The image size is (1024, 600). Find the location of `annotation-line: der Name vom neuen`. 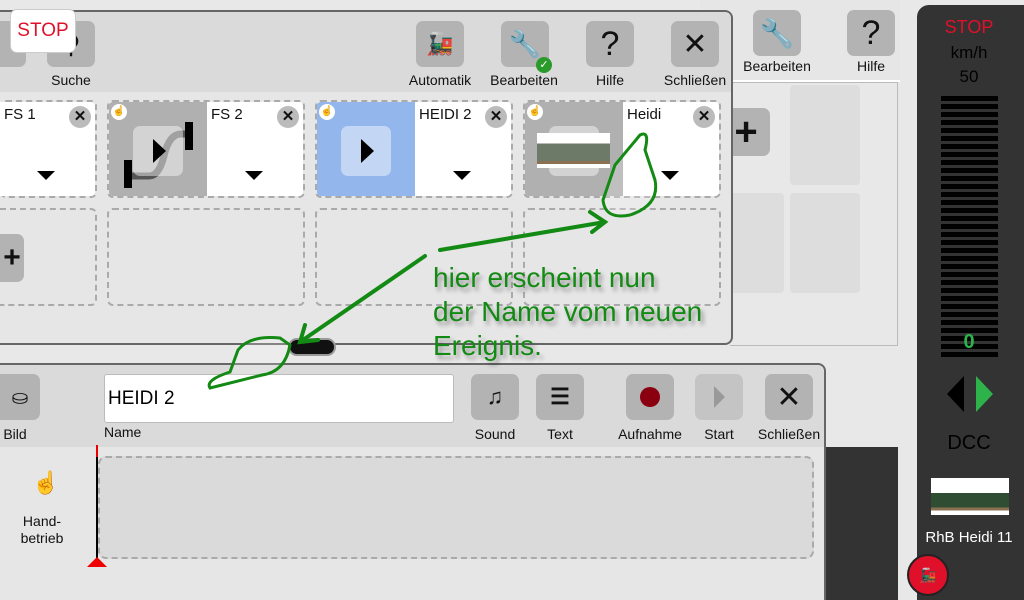

annotation-line: der Name vom neuen is located at coordinates (568, 311).